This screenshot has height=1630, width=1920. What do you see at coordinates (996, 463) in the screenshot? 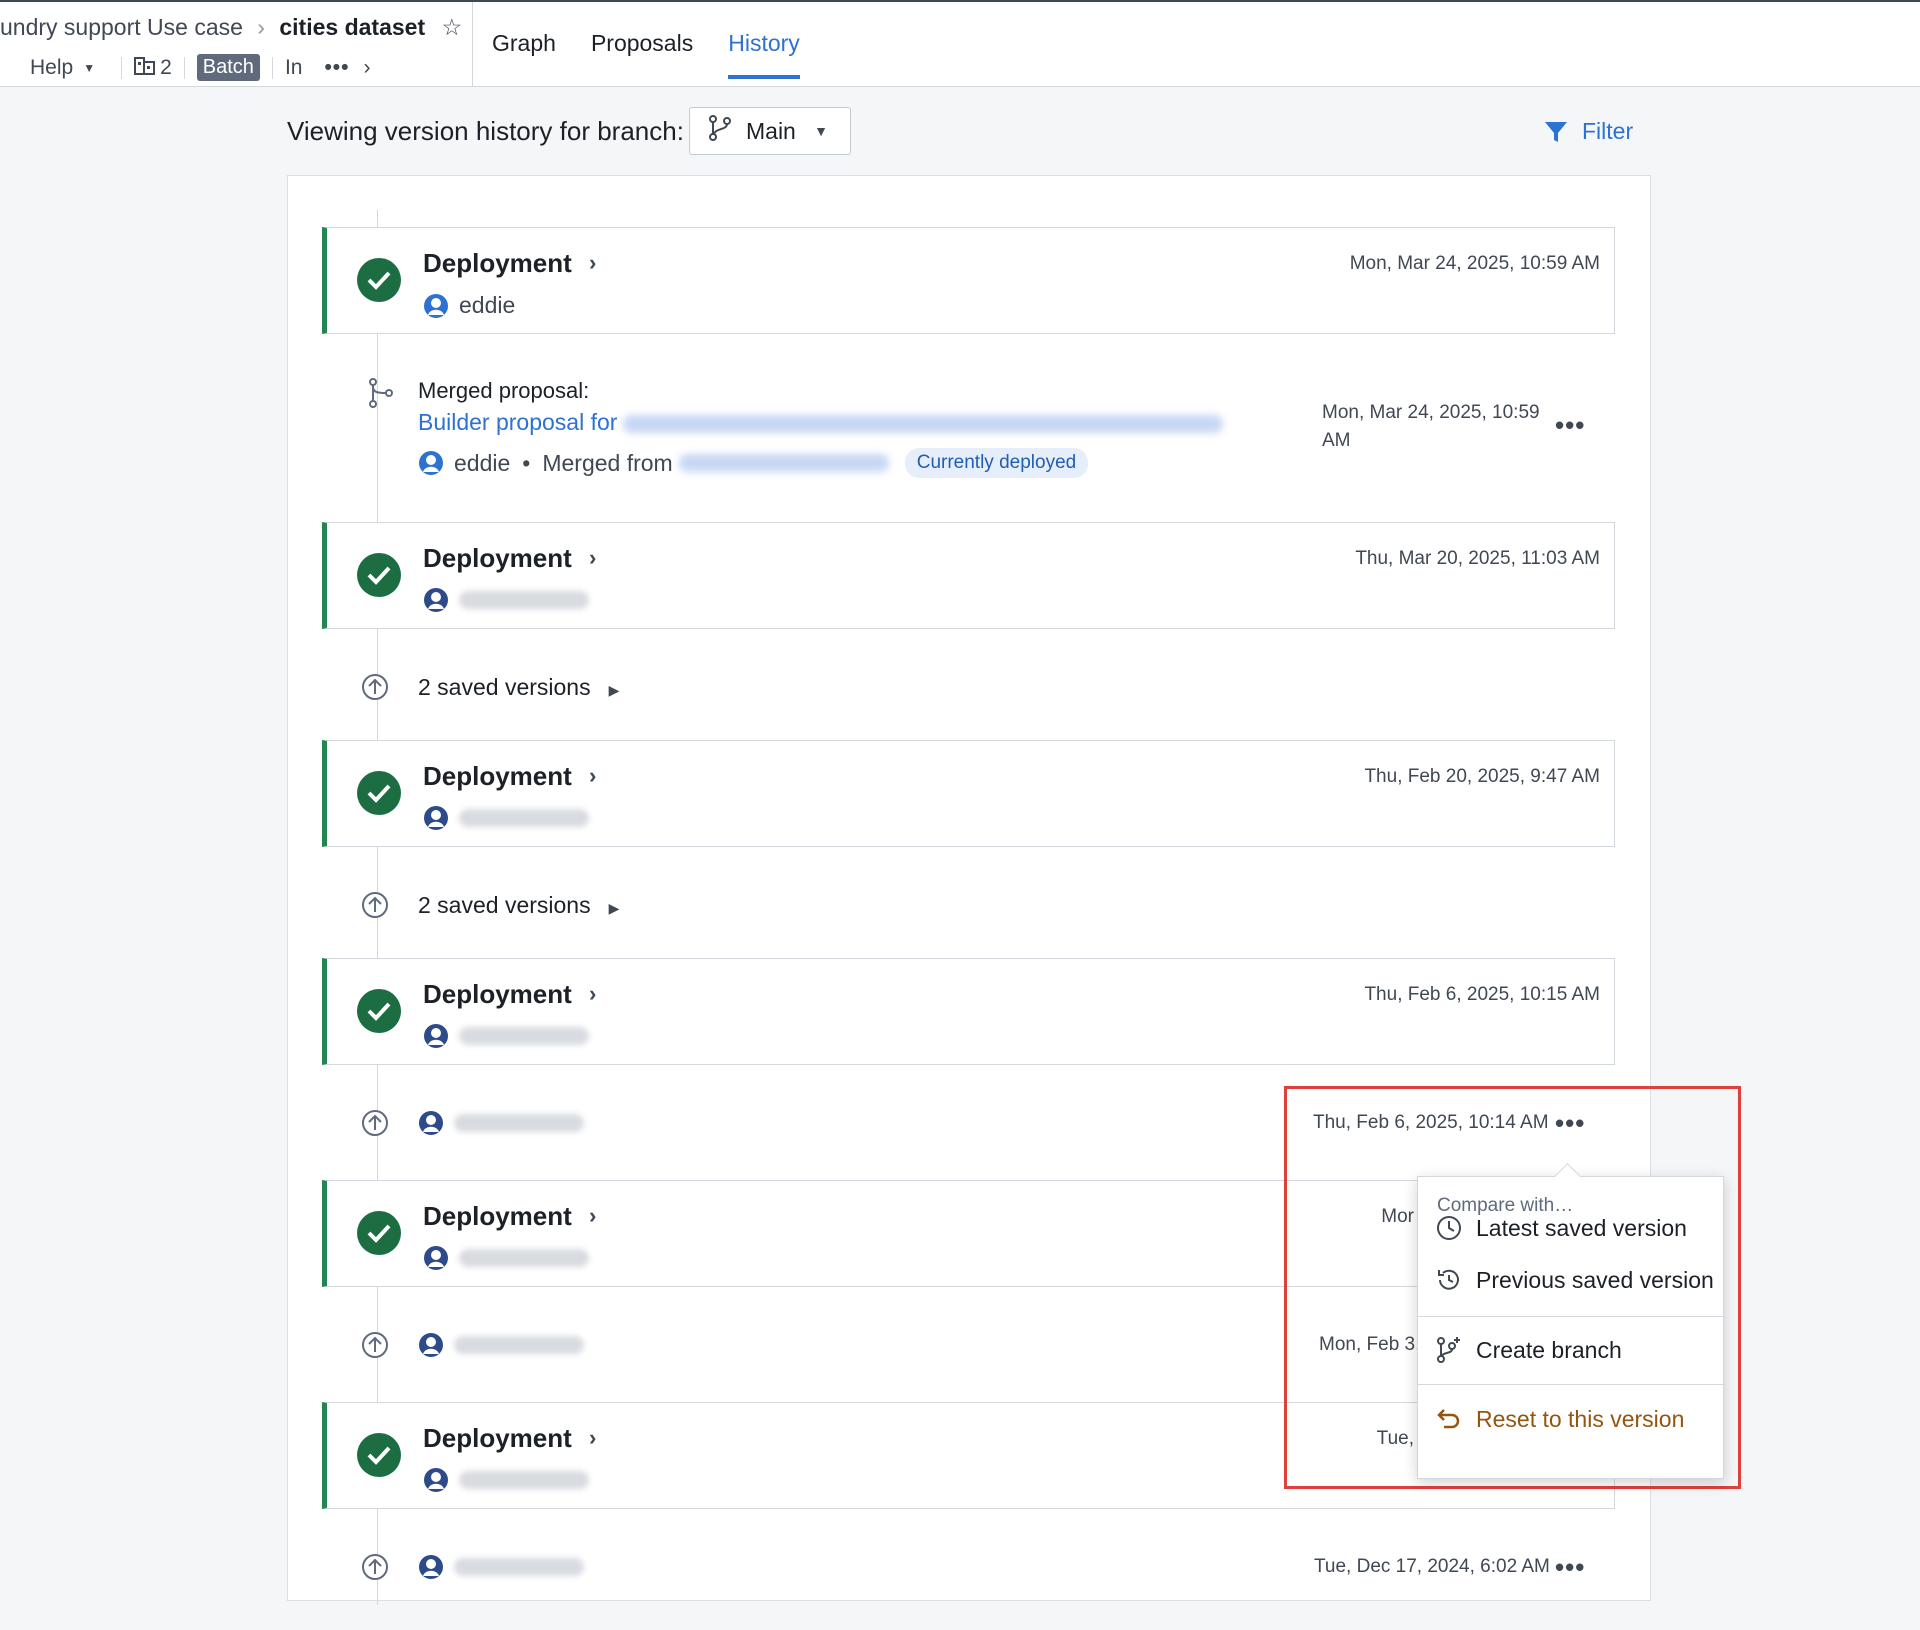
I see `currently-deployed-badge: Currently deployed` at bounding box center [996, 463].